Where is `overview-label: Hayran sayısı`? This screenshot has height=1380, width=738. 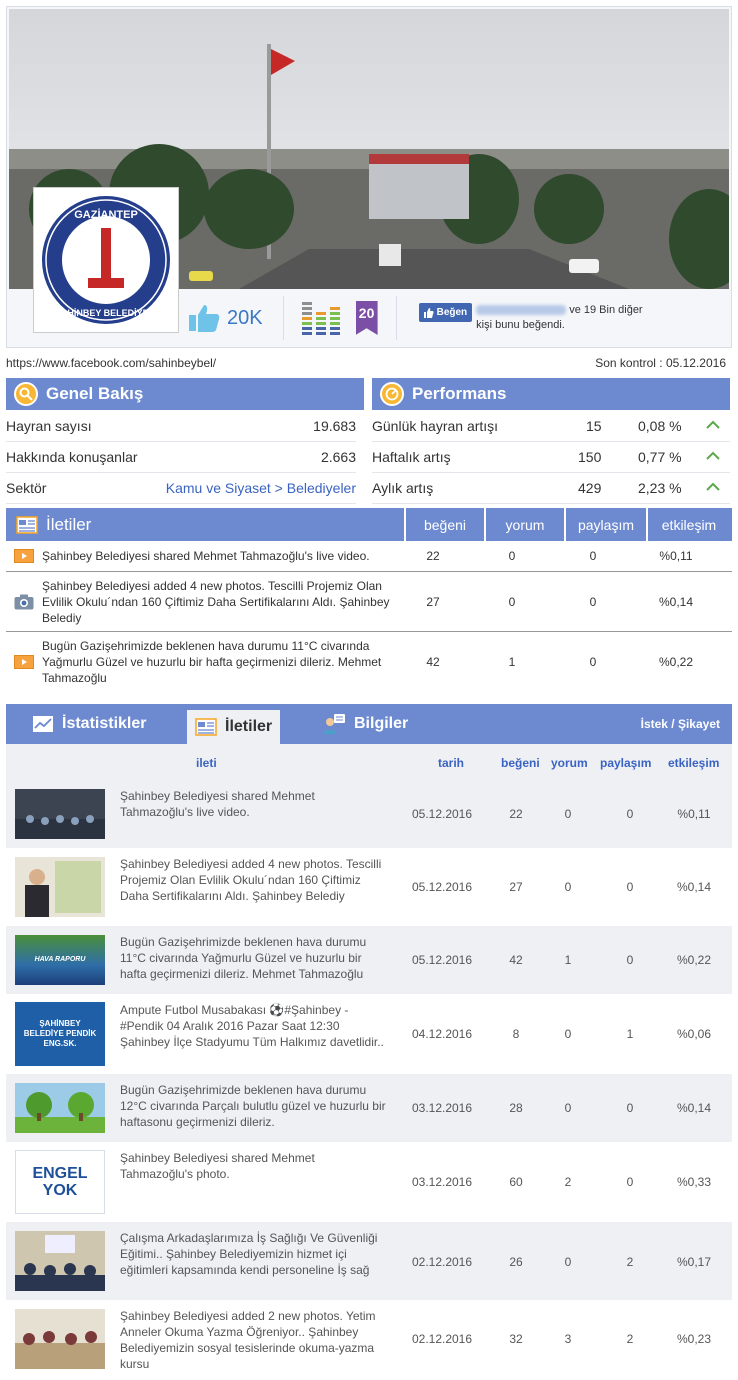 overview-label: Hayran sayısı is located at coordinates (49, 426).